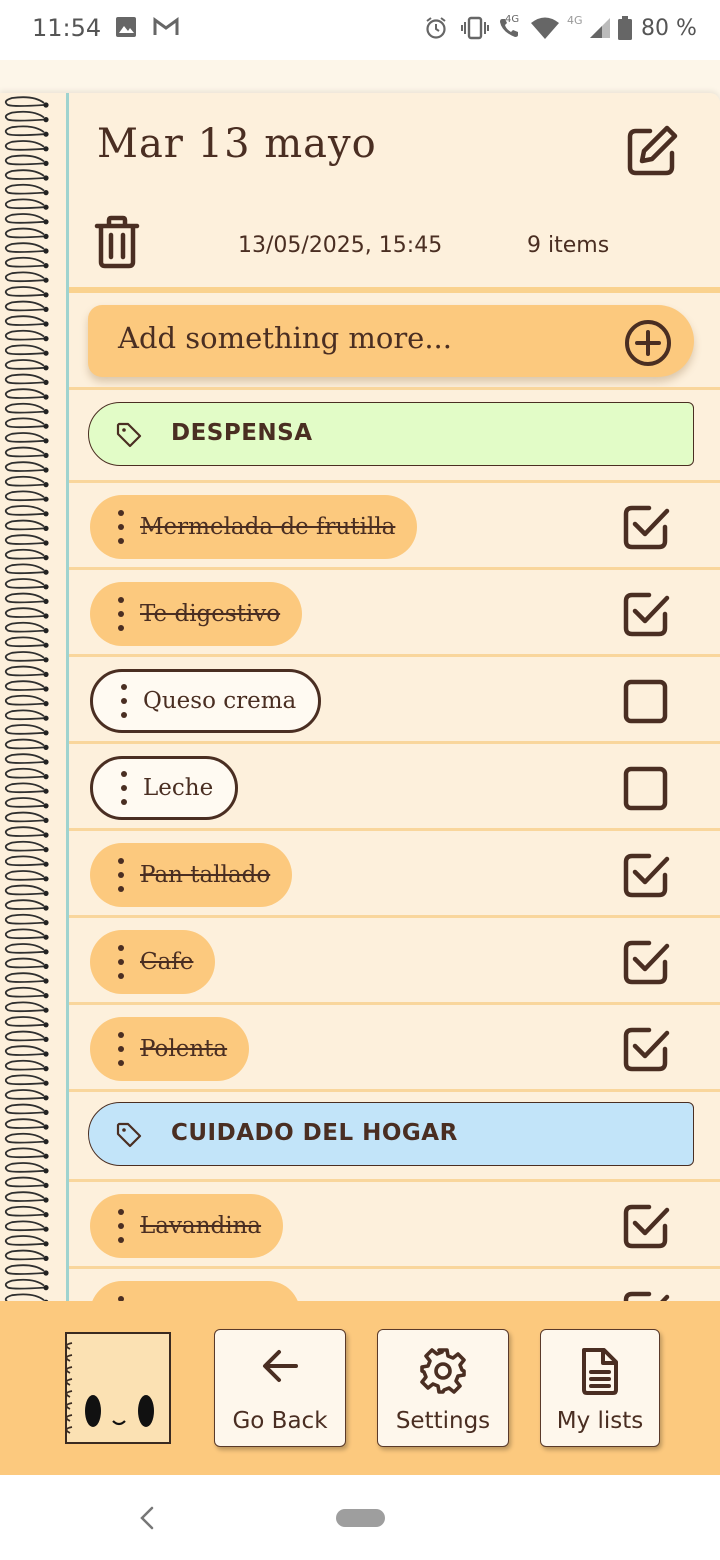 The width and height of the screenshot is (720, 1560). What do you see at coordinates (195, 1292) in the screenshot?
I see `item-pill` at bounding box center [195, 1292].